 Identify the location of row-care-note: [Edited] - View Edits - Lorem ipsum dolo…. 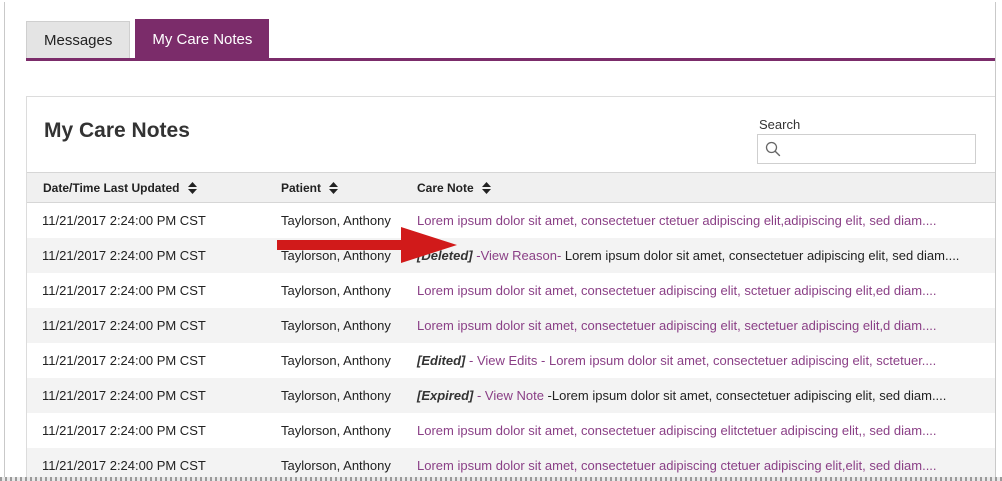
(706, 360).